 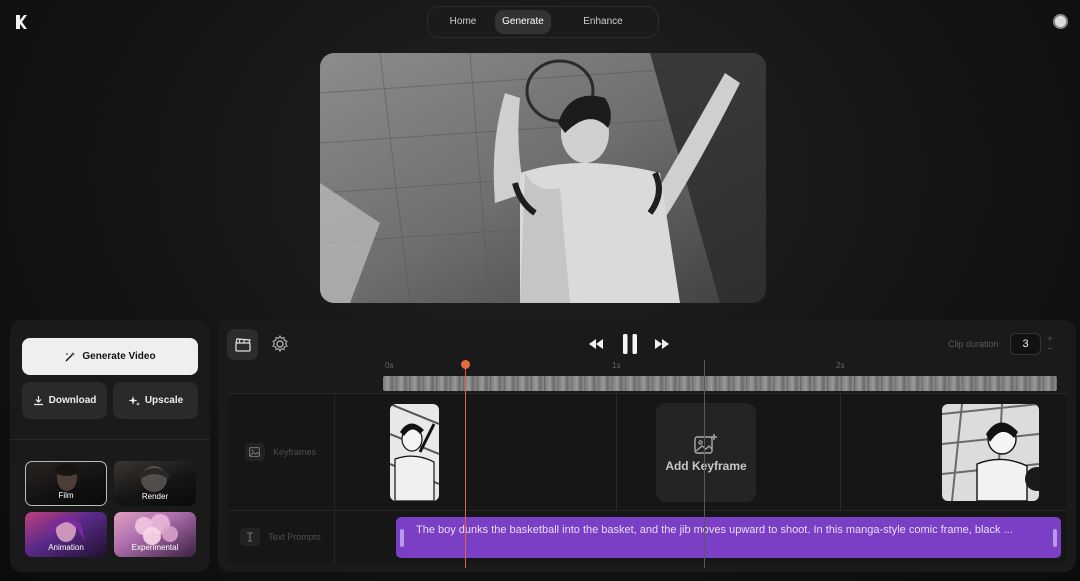 I want to click on keyframes-track-header: Keyframes, so click(x=281, y=452).